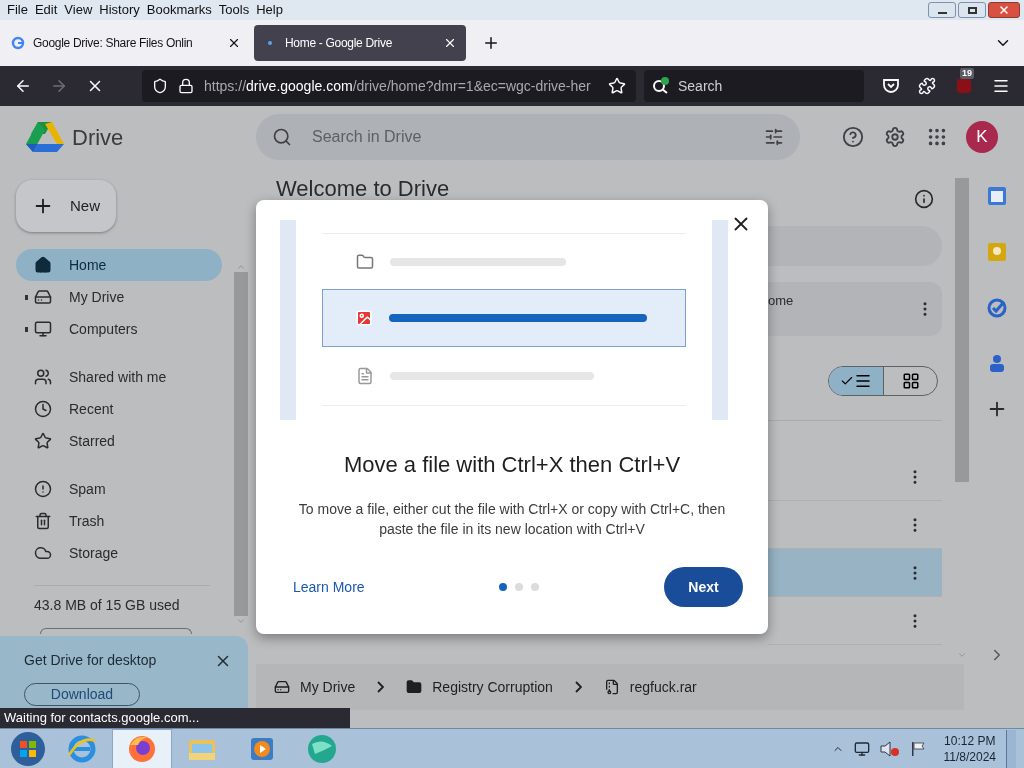 The height and width of the screenshot is (768, 1024). I want to click on storage-text: 43.8 MB of 15 GB used, so click(107, 605).